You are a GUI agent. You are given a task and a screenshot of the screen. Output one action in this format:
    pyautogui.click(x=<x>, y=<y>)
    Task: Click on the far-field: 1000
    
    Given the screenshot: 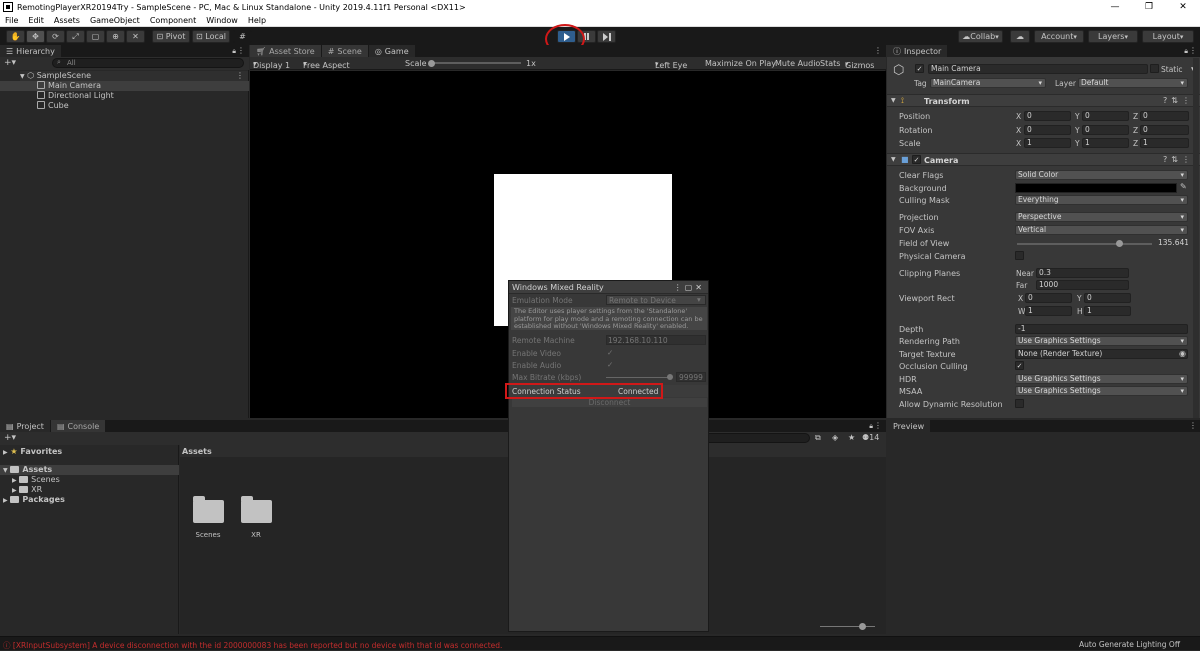 What is the action you would take?
    pyautogui.click(x=1082, y=285)
    